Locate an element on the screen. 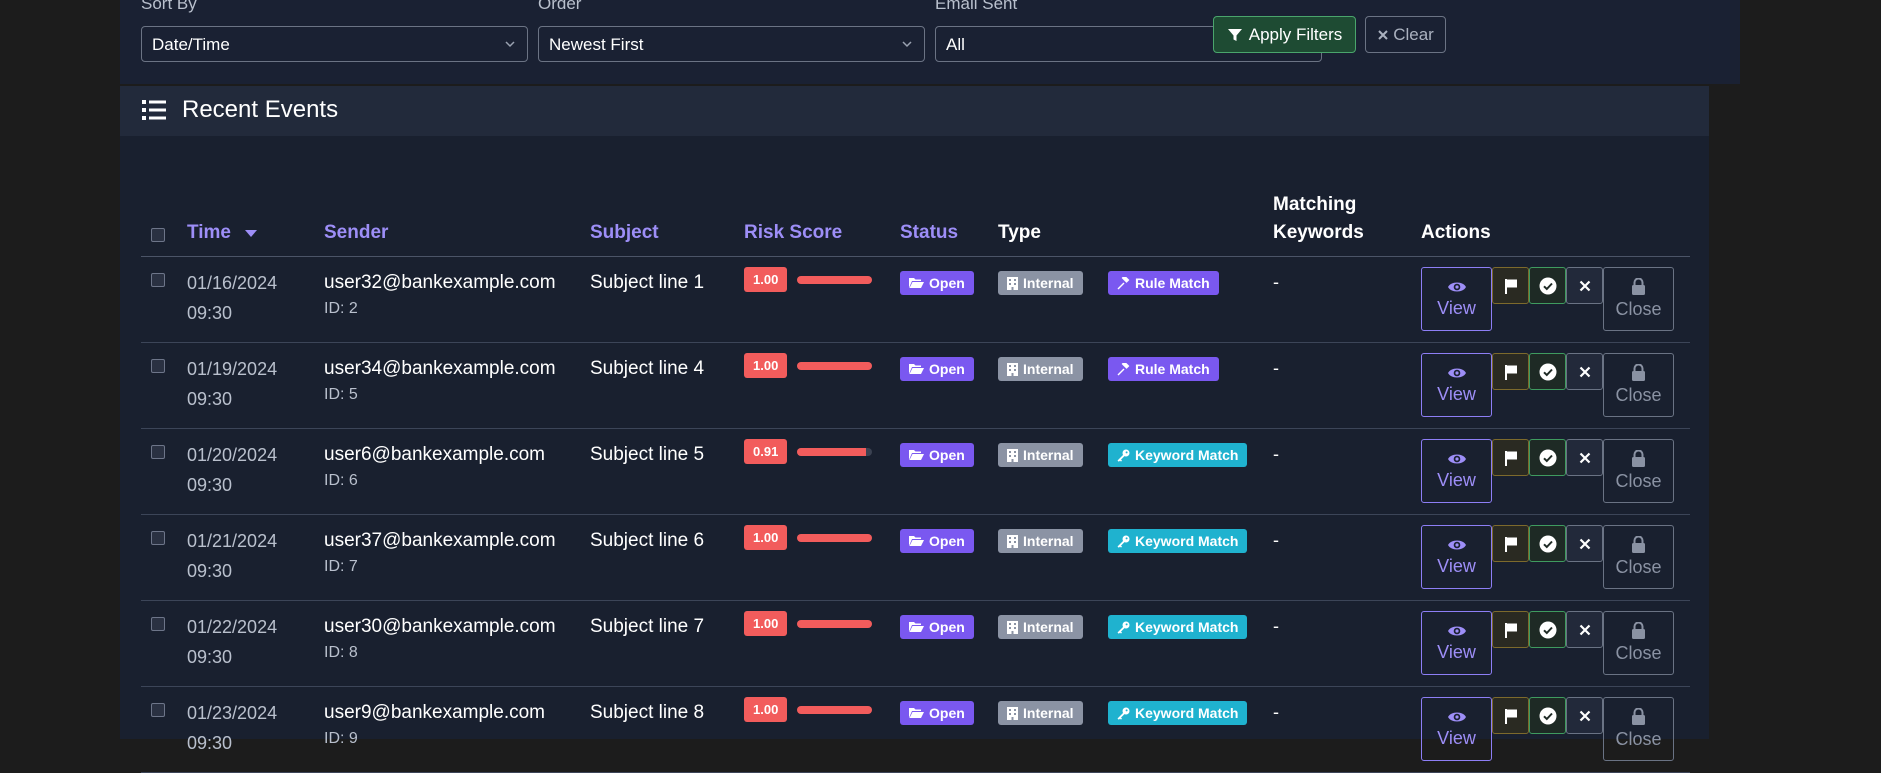  column-header-status: Status is located at coordinates (949, 210).